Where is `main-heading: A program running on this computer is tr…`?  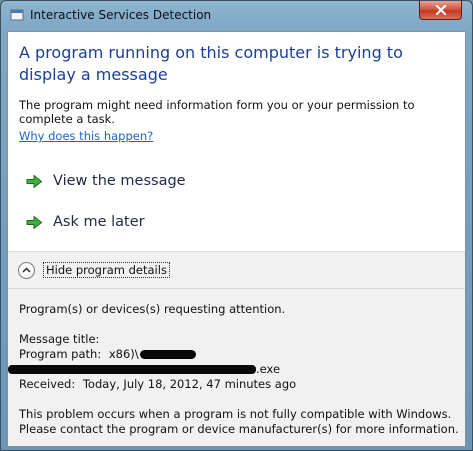 main-heading: A program running on this computer is tr… is located at coordinates (211, 63).